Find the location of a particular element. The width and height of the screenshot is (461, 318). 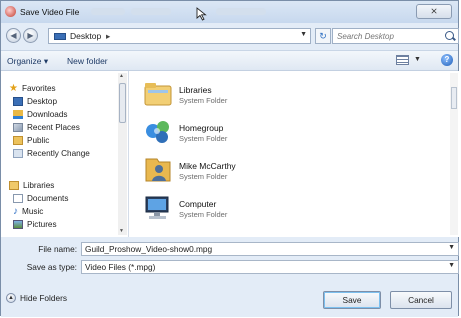

nav-item-downloads: Downloads is located at coordinates (40, 114).